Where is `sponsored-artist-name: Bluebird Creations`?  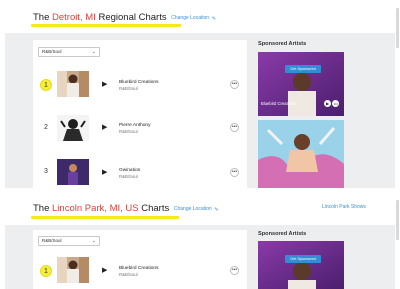 sponsored-artist-name: Bluebird Creations is located at coordinates (278, 103).